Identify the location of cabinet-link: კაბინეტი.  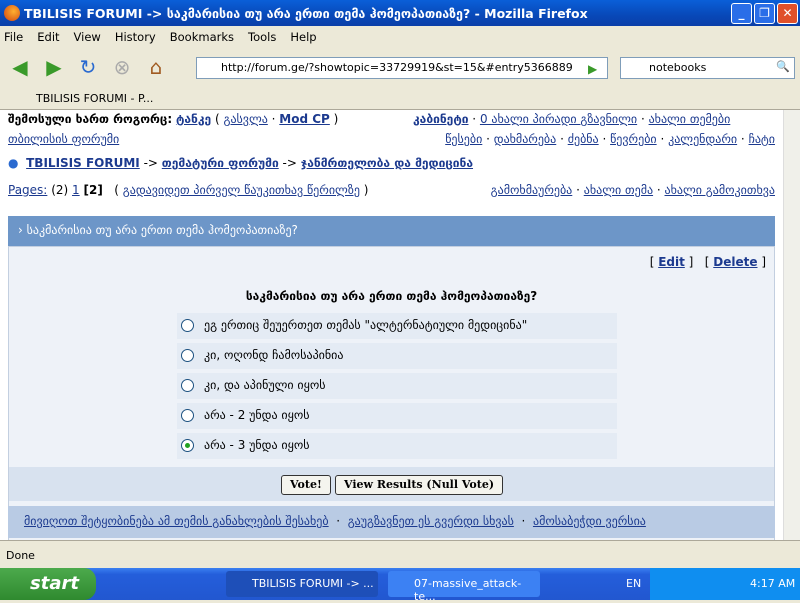
(440, 119).